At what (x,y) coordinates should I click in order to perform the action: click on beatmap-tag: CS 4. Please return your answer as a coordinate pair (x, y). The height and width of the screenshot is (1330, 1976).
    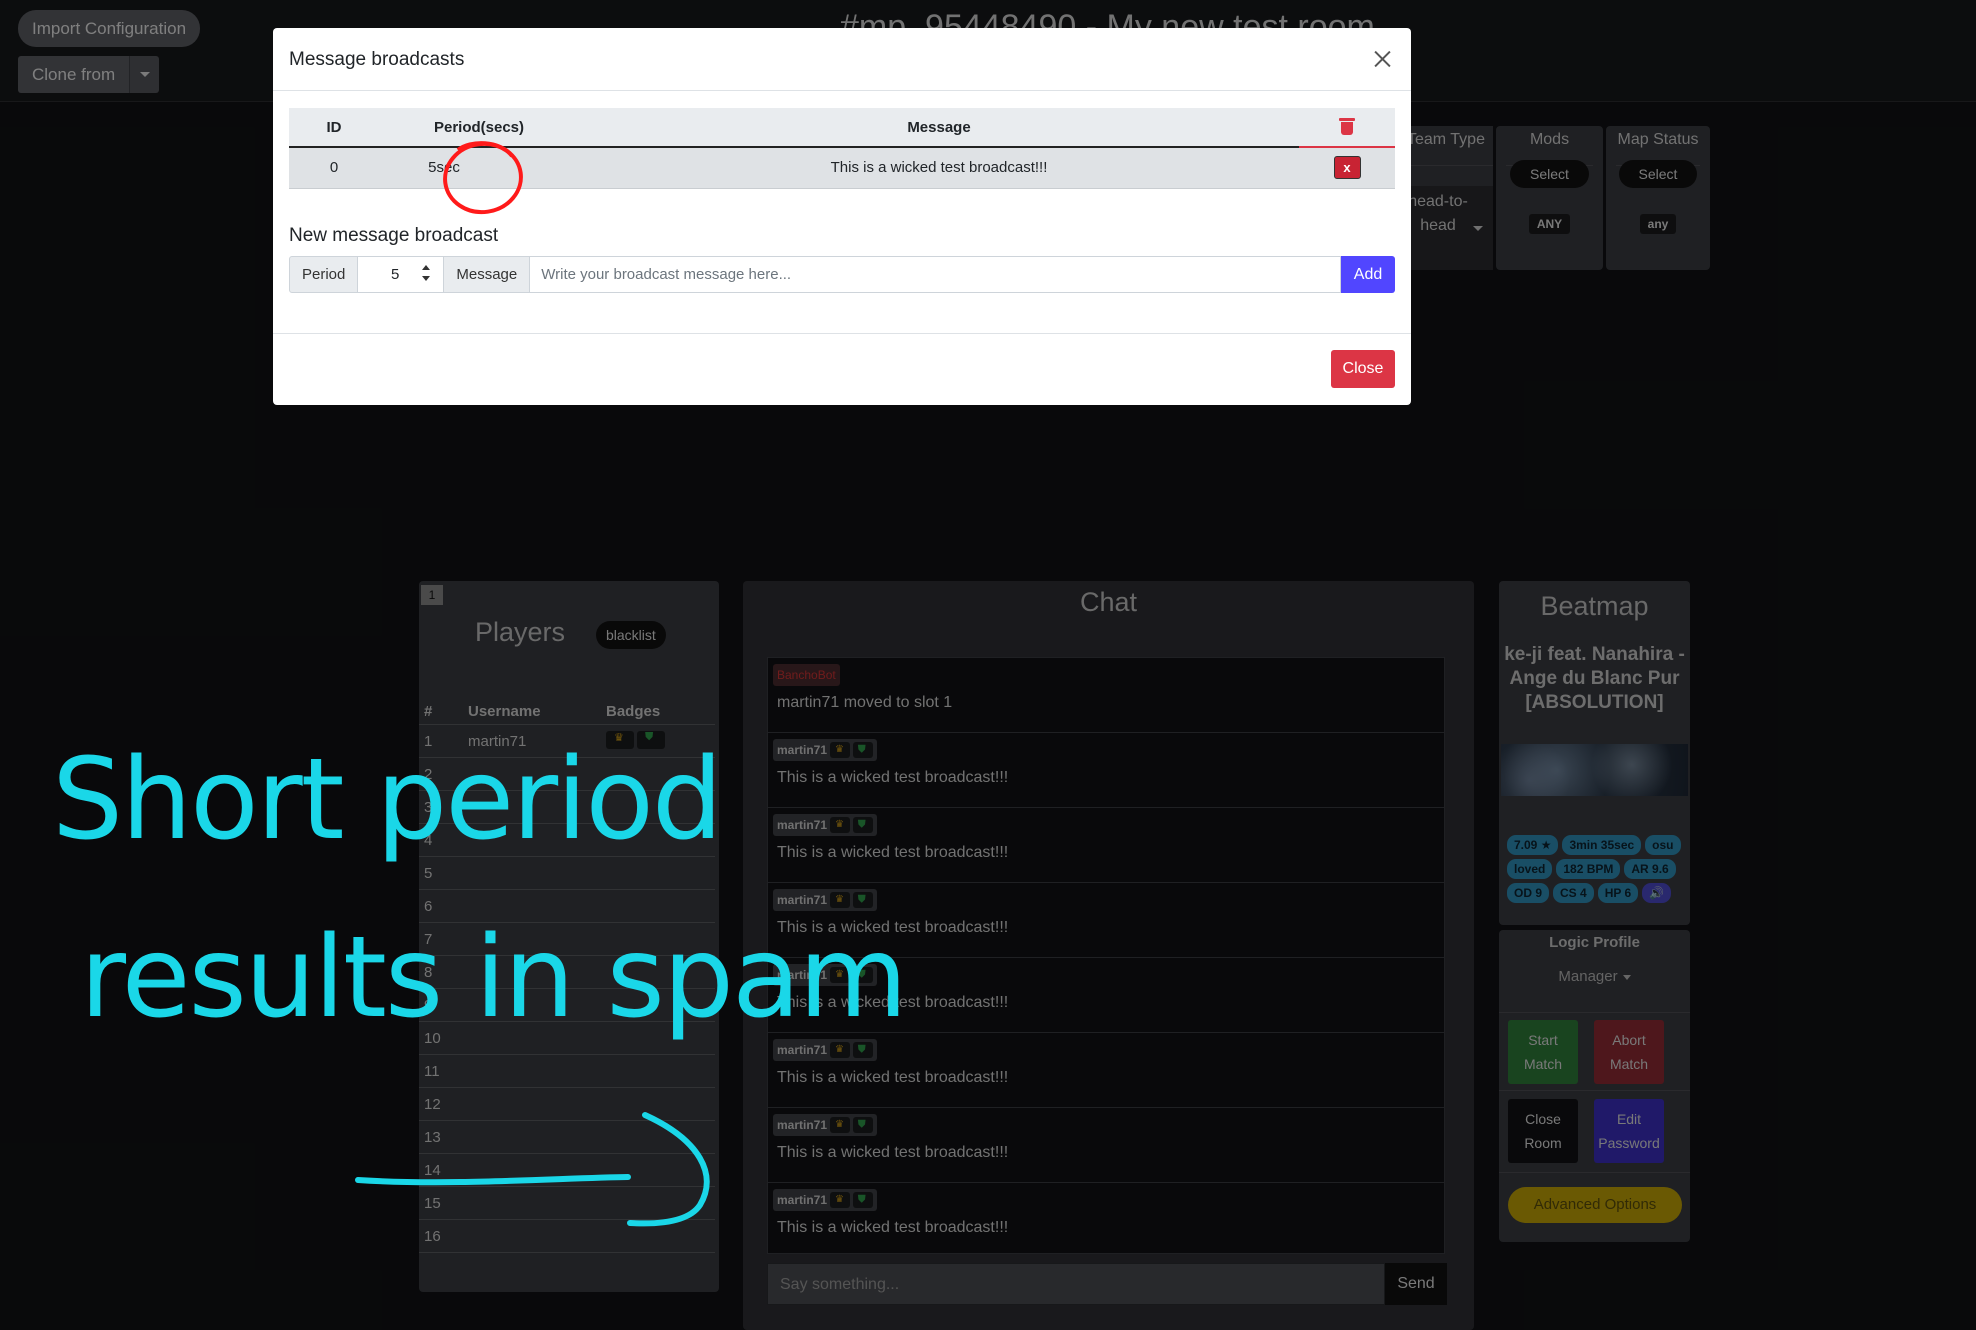
    Looking at the image, I should click on (1573, 893).